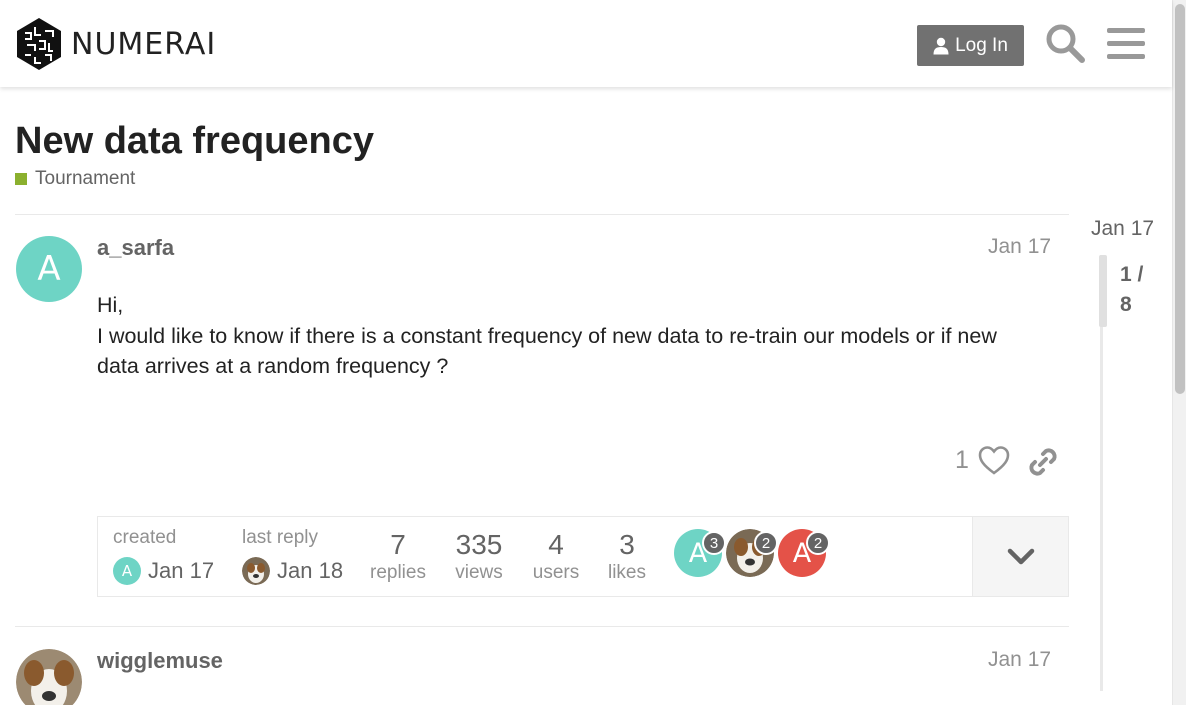 This screenshot has height=705, width=1186. What do you see at coordinates (626, 572) in the screenshot?
I see `stat-label: likes` at bounding box center [626, 572].